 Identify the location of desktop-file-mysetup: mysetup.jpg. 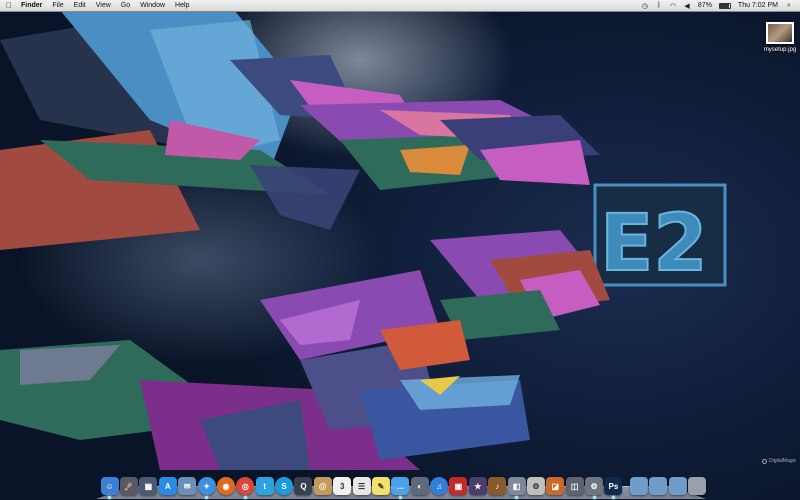
(780, 37).